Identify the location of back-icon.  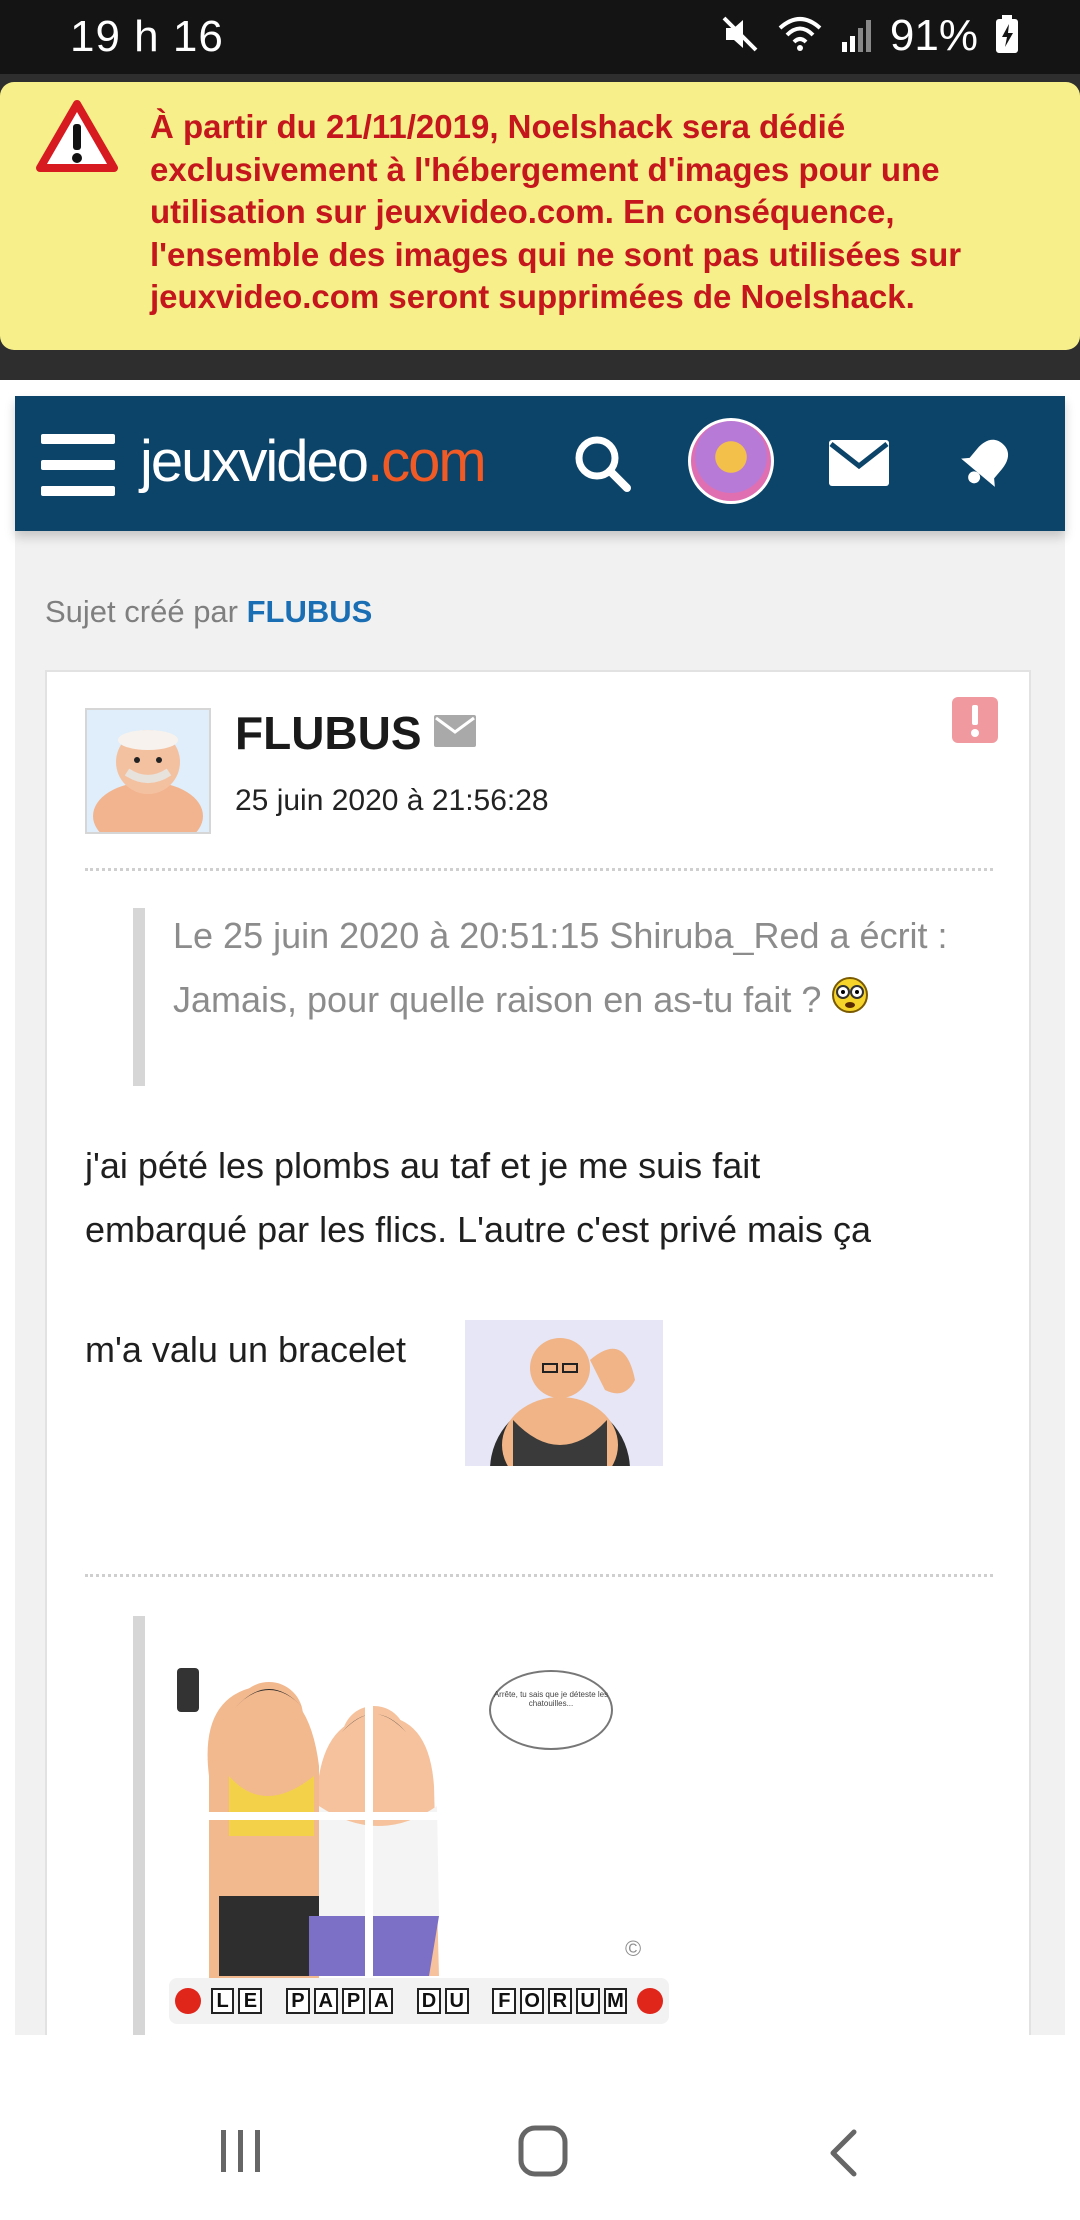
(843, 2155).